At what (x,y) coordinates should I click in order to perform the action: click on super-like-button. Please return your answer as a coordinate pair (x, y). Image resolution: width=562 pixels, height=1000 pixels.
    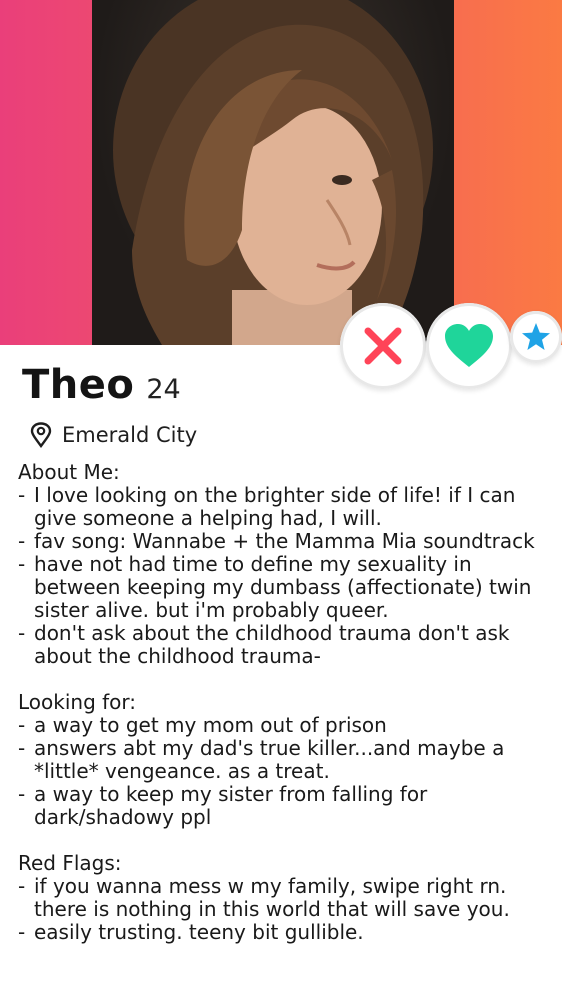
    Looking at the image, I should click on (536, 337).